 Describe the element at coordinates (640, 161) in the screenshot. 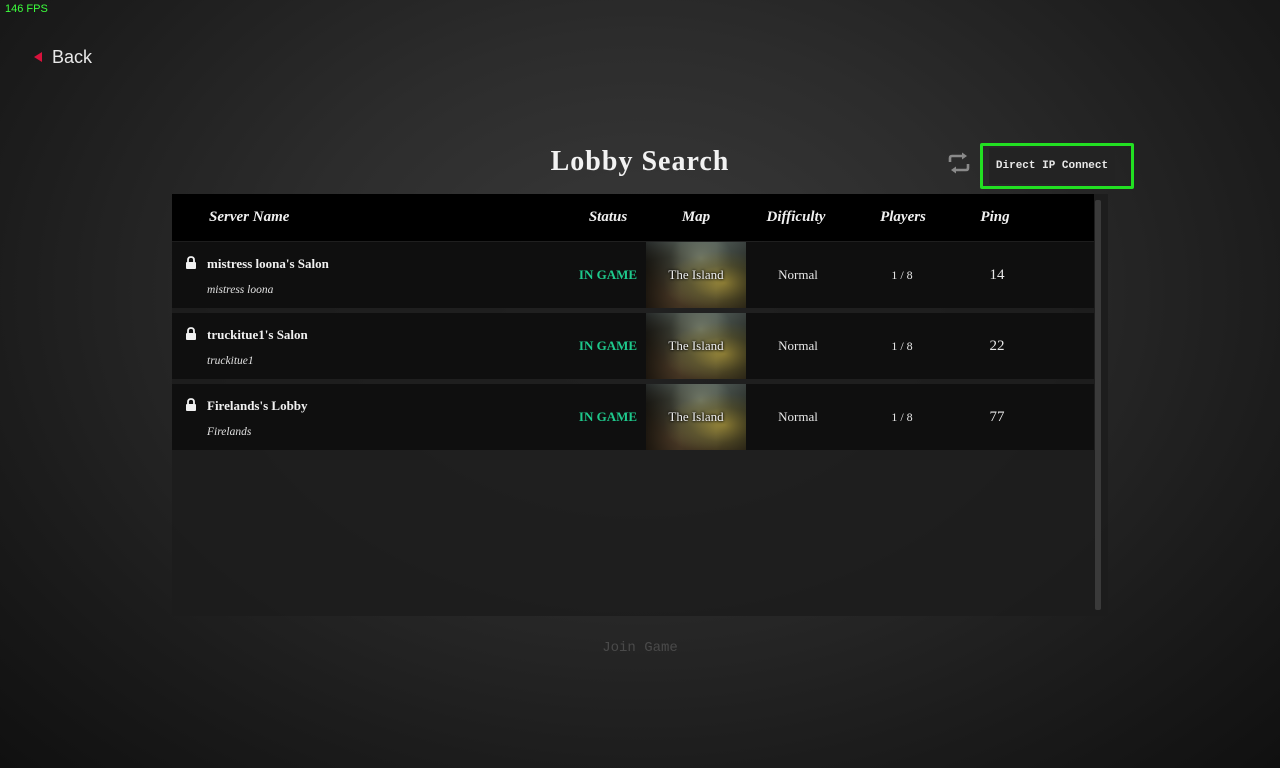

I see `page-title: Lobby Search` at that location.